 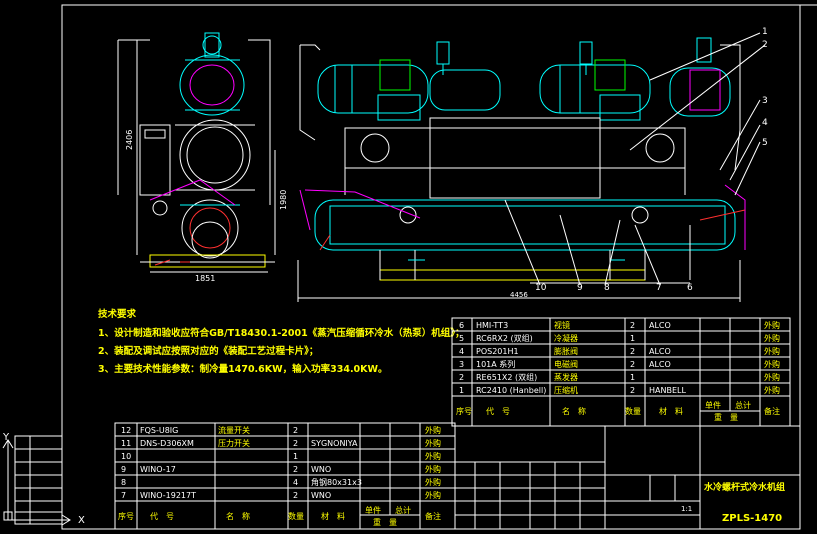 What do you see at coordinates (566, 351) in the screenshot?
I see `bom-row-name: 膨胀阀` at bounding box center [566, 351].